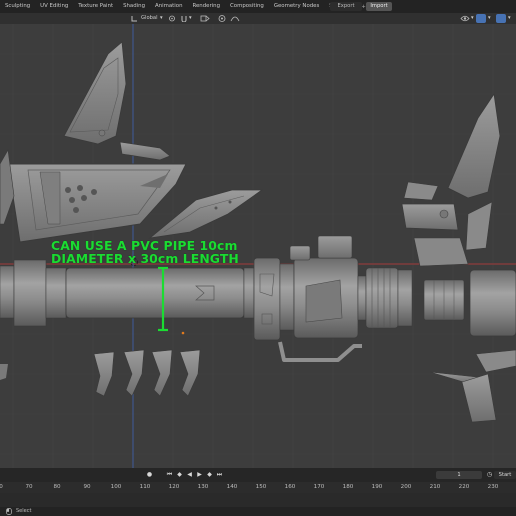  Describe the element at coordinates (493, 487) in the screenshot. I see `tick-label: 230` at that location.